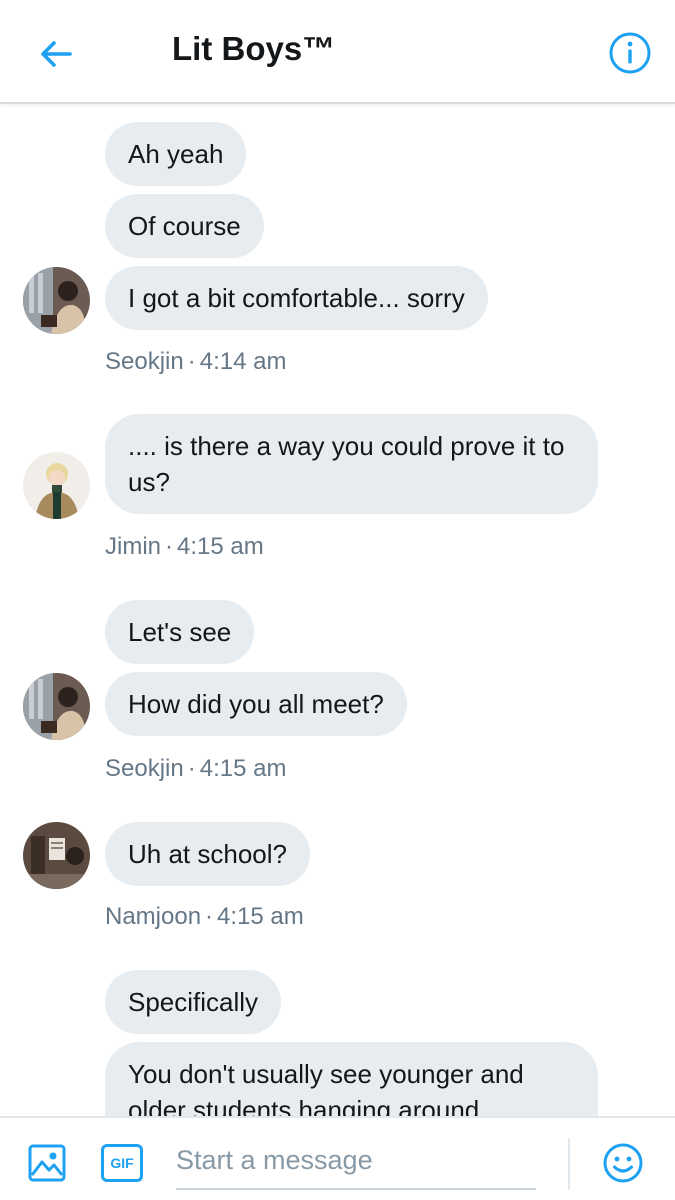 The width and height of the screenshot is (675, 1200). What do you see at coordinates (193, 1002) in the screenshot?
I see `message-bubble: Specifically` at bounding box center [193, 1002].